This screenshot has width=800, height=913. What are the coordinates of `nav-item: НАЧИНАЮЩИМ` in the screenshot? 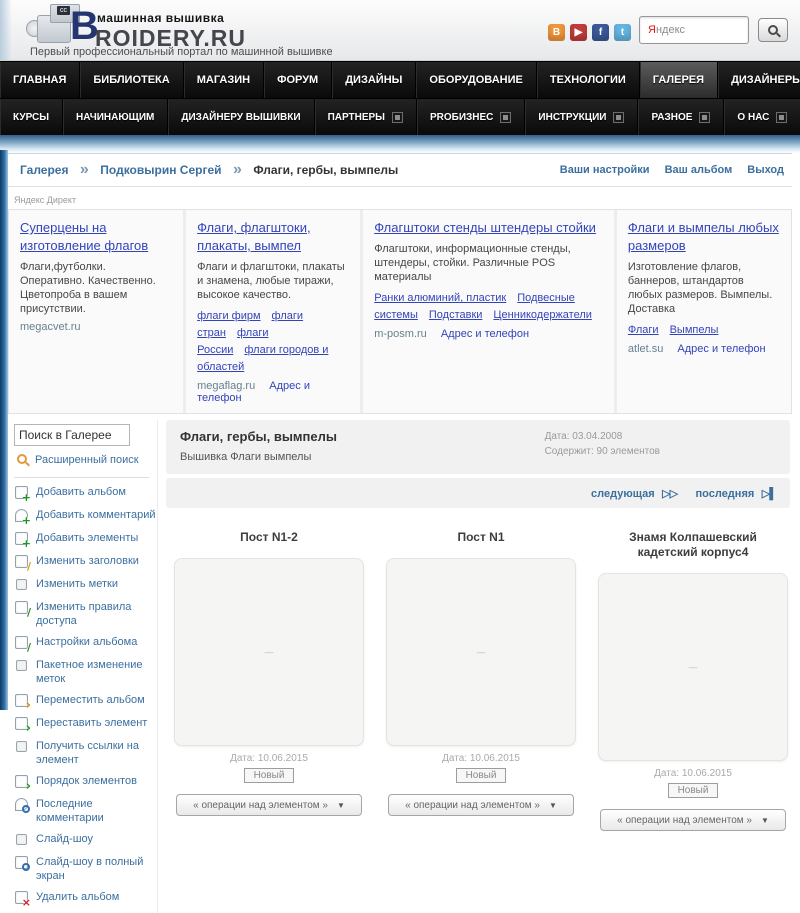 It's located at (116, 117).